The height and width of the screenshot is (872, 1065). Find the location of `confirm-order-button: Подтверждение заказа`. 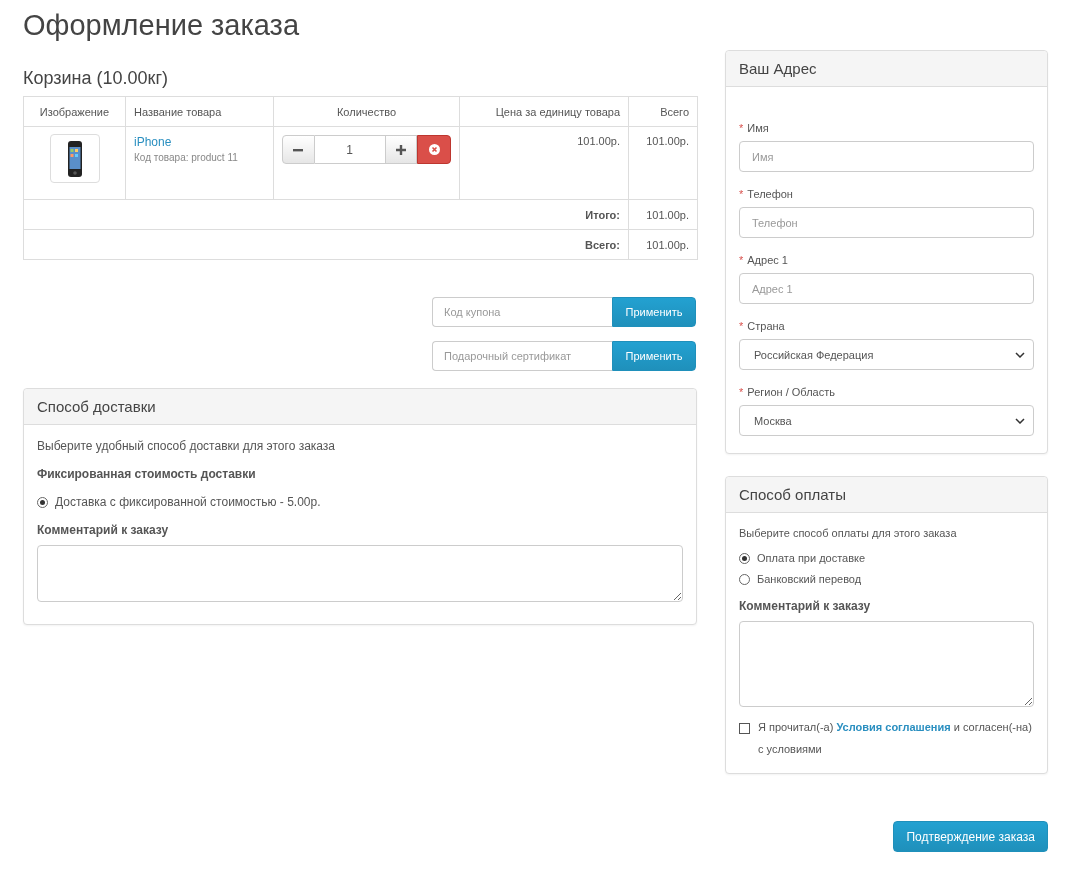

confirm-order-button: Подтверждение заказа is located at coordinates (970, 836).